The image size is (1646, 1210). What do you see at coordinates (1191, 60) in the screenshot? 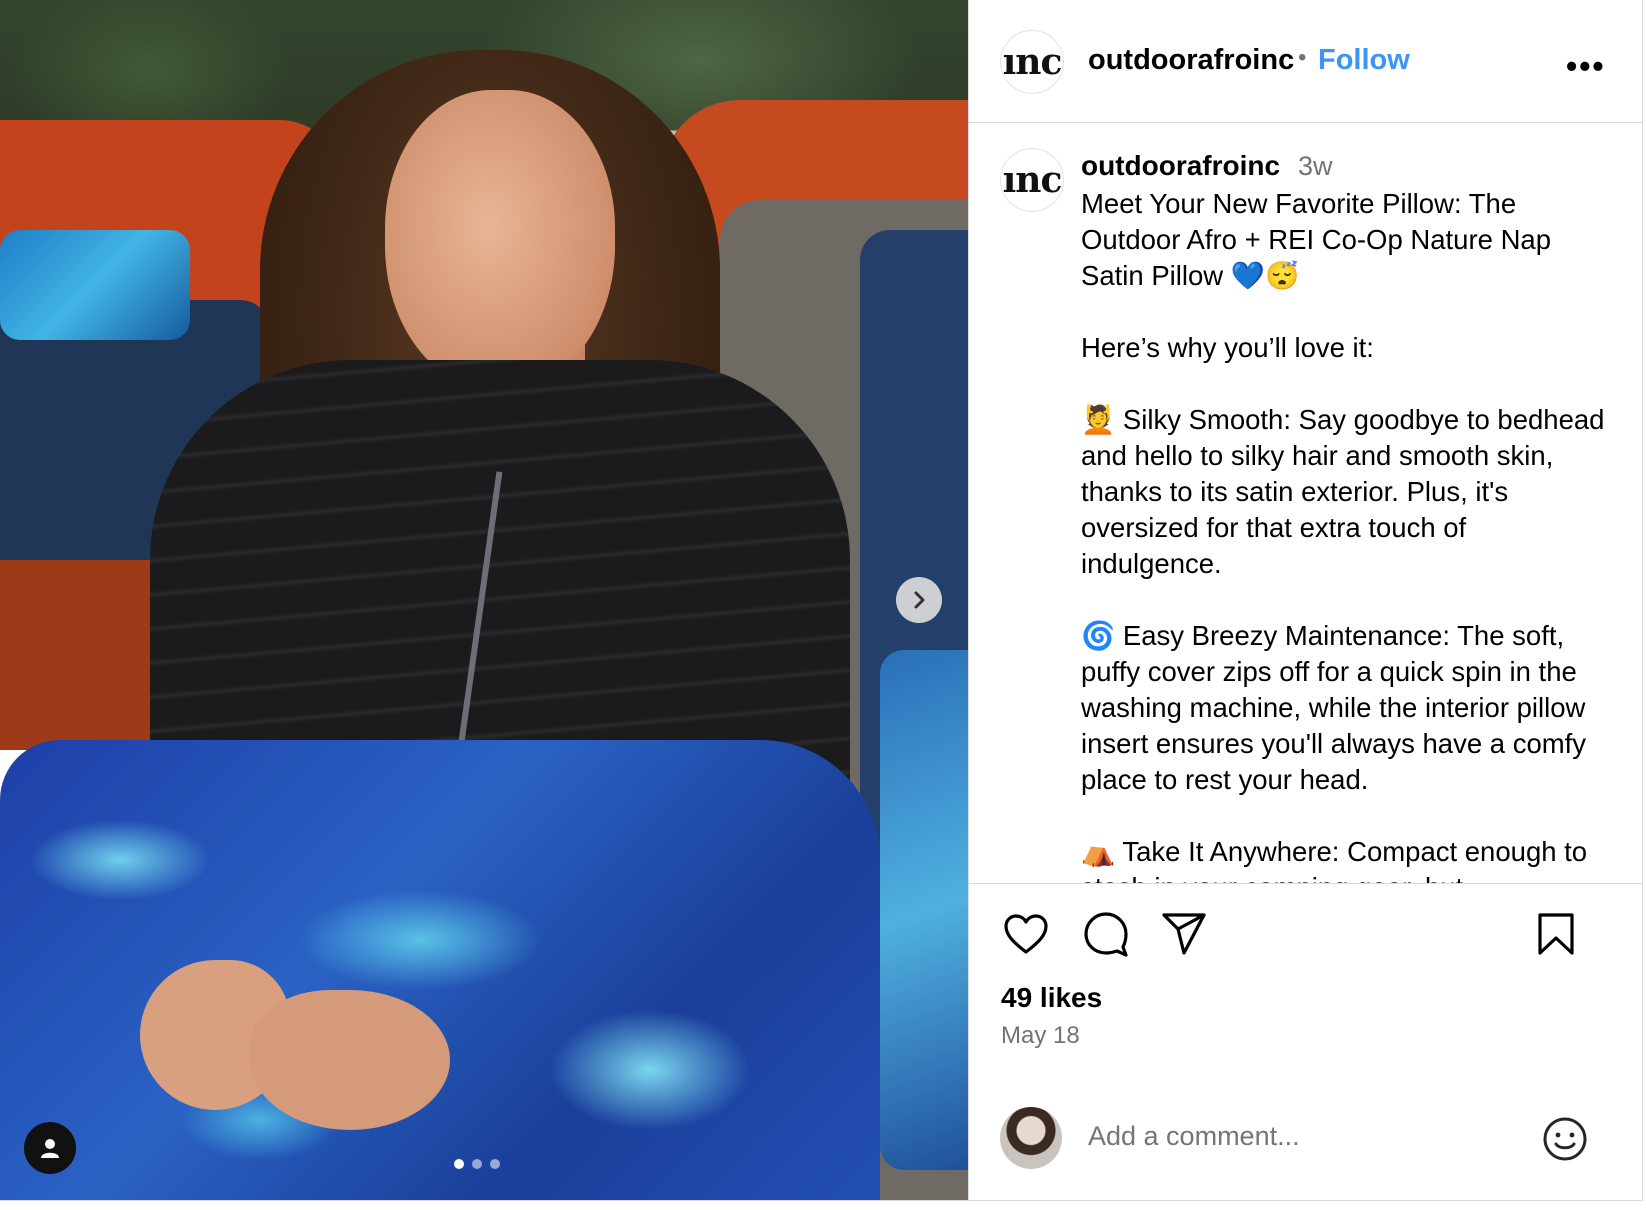
I see `author-username: outdoorafroinc` at bounding box center [1191, 60].